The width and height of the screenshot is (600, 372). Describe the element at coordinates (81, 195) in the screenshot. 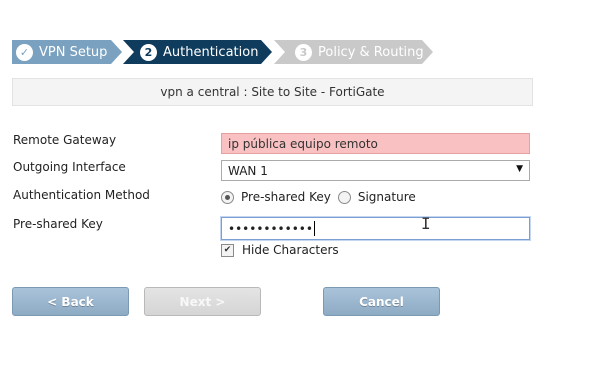

I see `auth-method-label: Authentication Method` at that location.